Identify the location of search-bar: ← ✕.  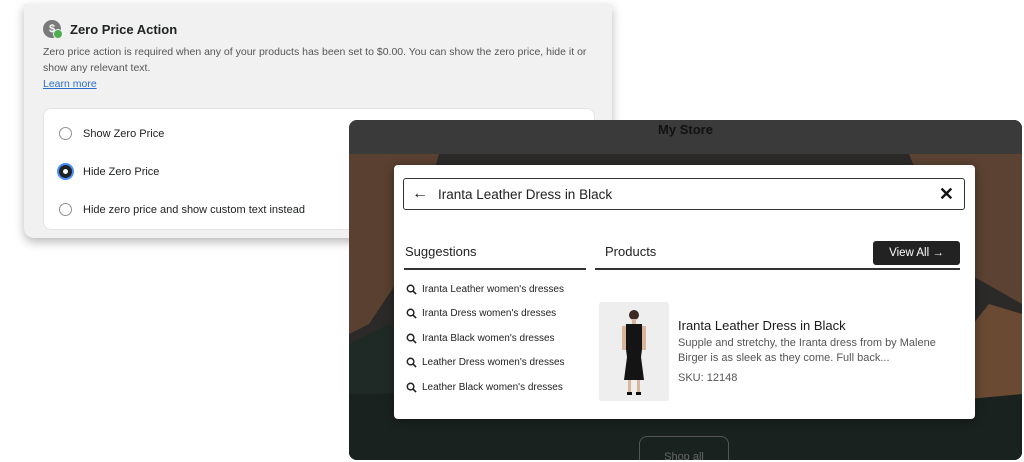
(684, 194).